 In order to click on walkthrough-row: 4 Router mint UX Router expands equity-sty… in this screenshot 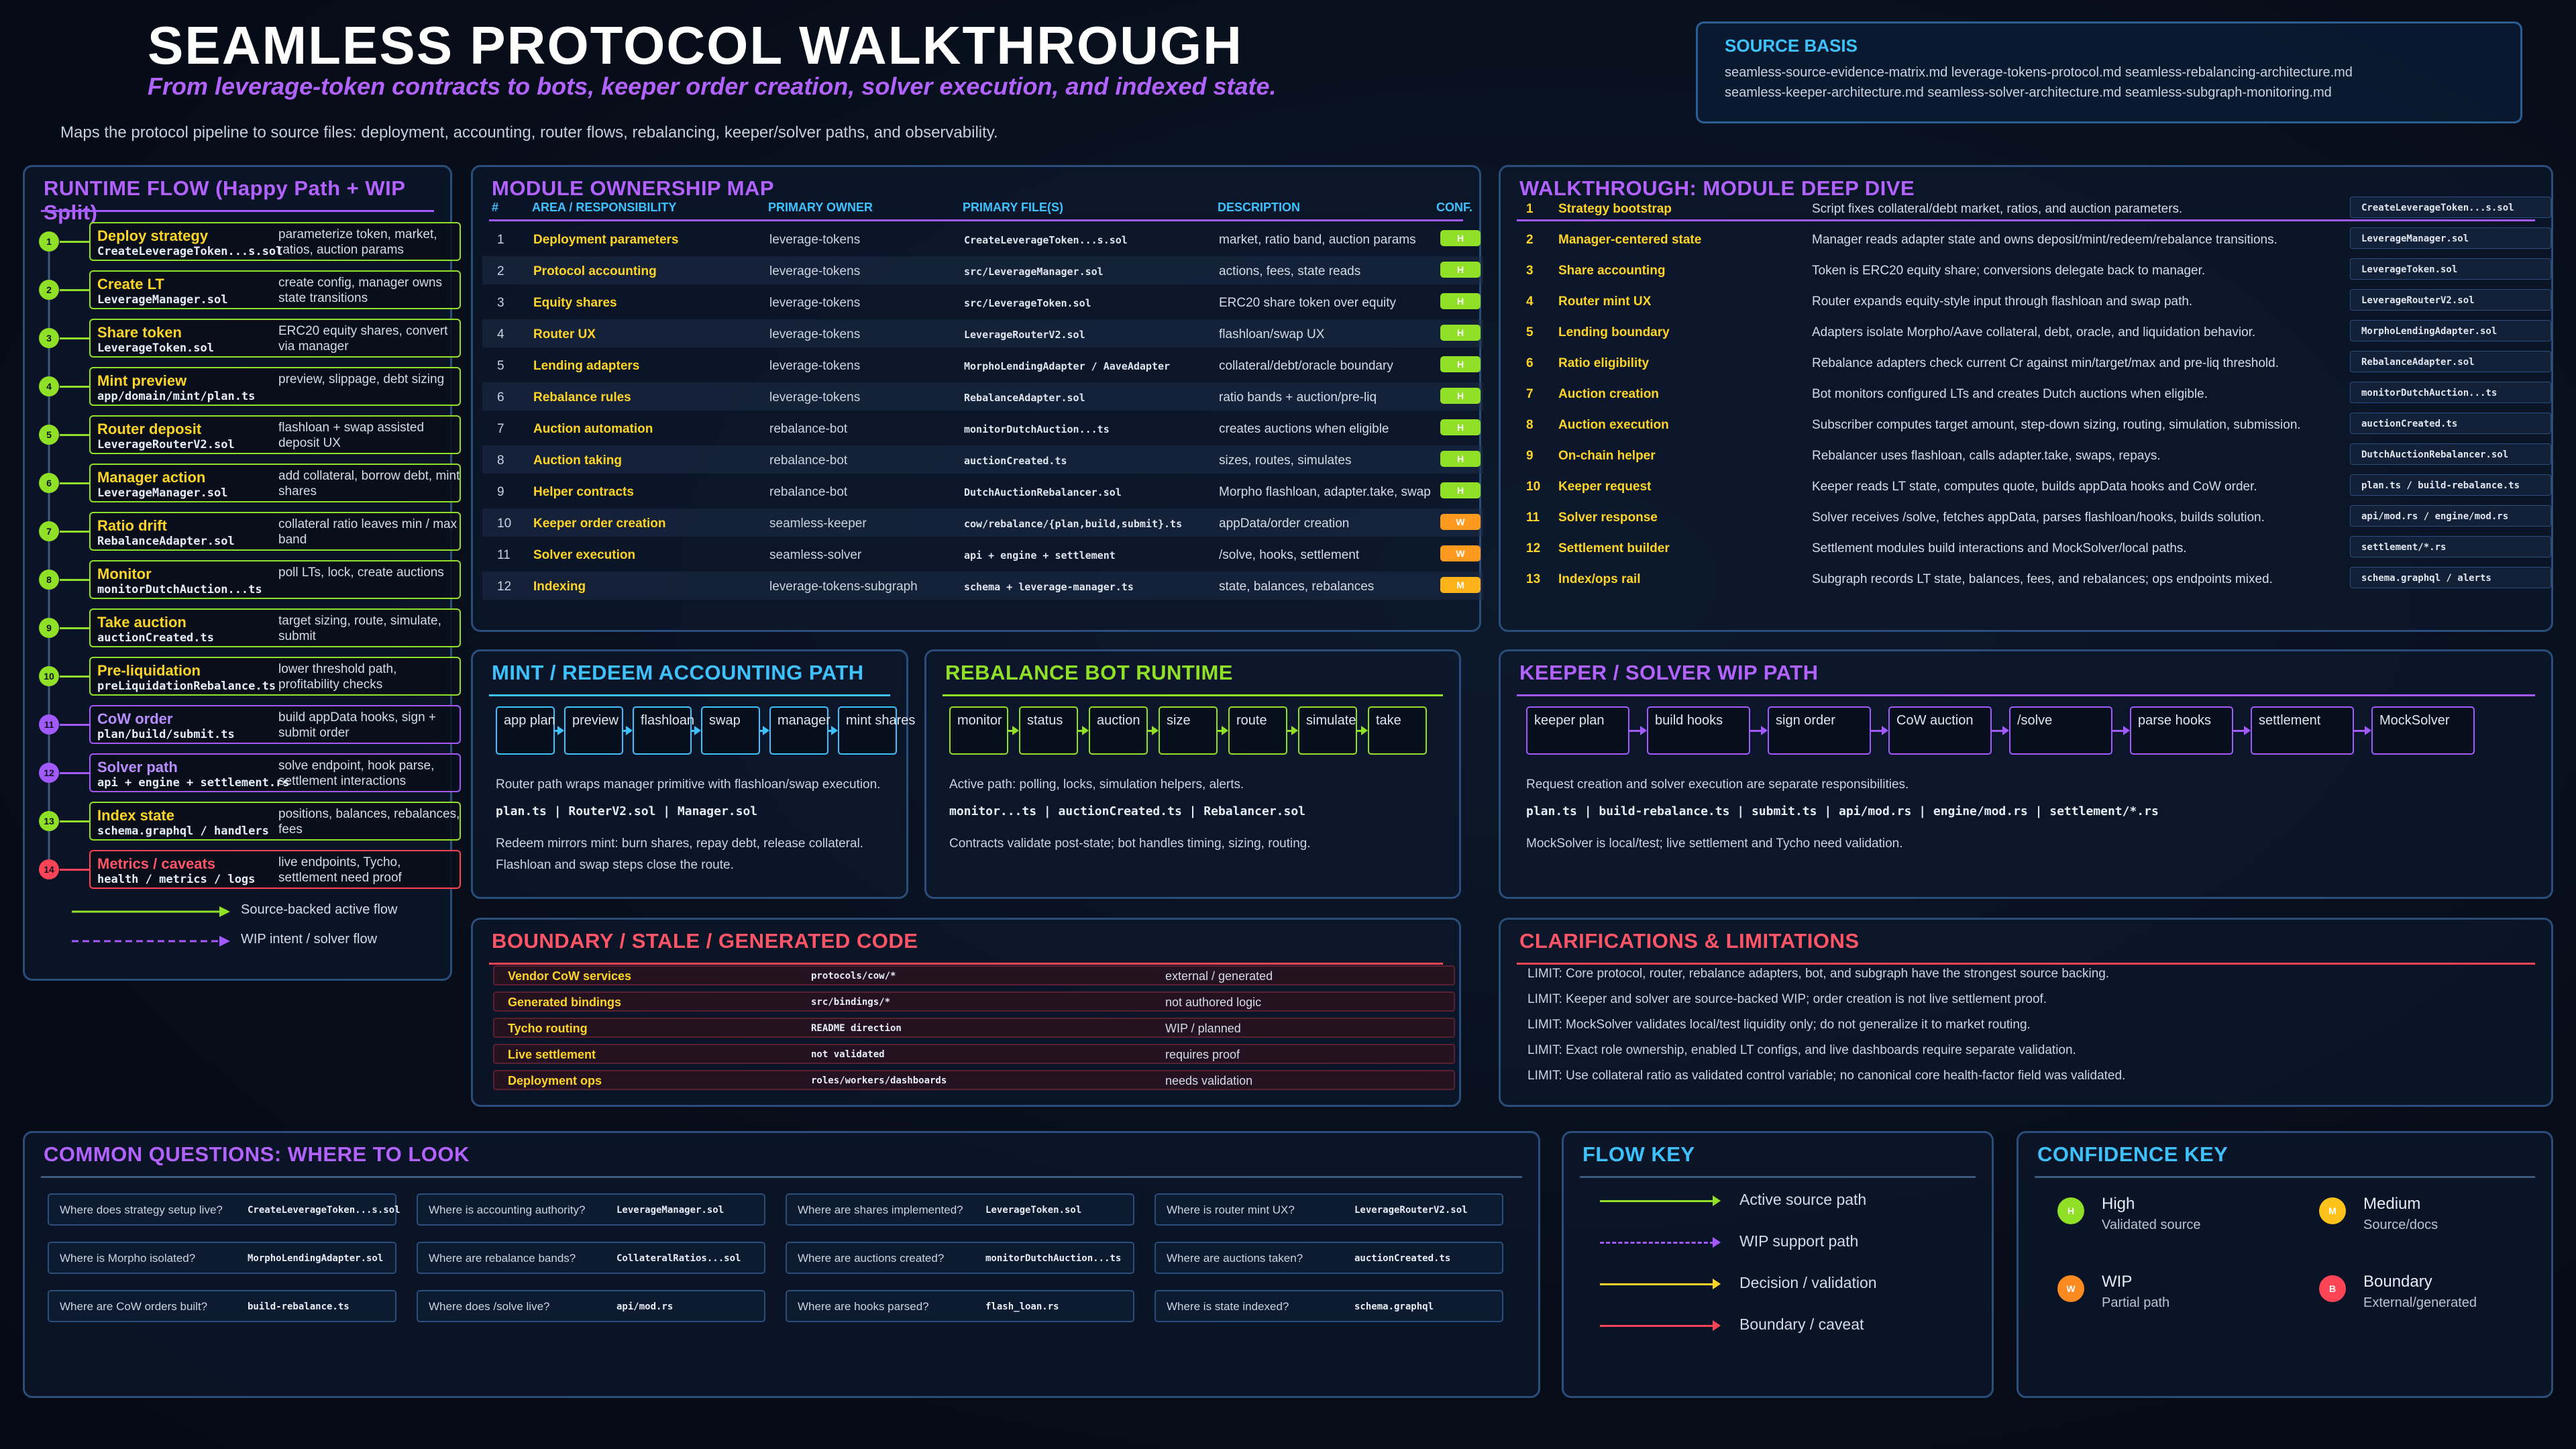, I will do `click(2030, 301)`.